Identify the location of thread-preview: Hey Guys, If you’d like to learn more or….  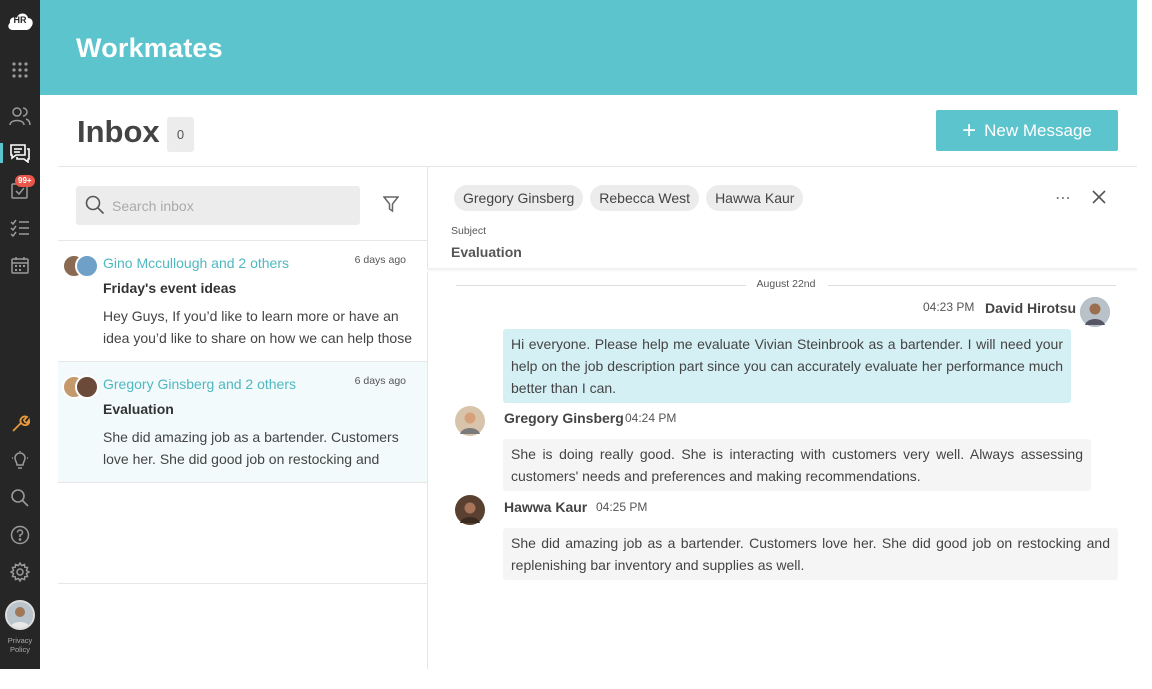
(257, 327).